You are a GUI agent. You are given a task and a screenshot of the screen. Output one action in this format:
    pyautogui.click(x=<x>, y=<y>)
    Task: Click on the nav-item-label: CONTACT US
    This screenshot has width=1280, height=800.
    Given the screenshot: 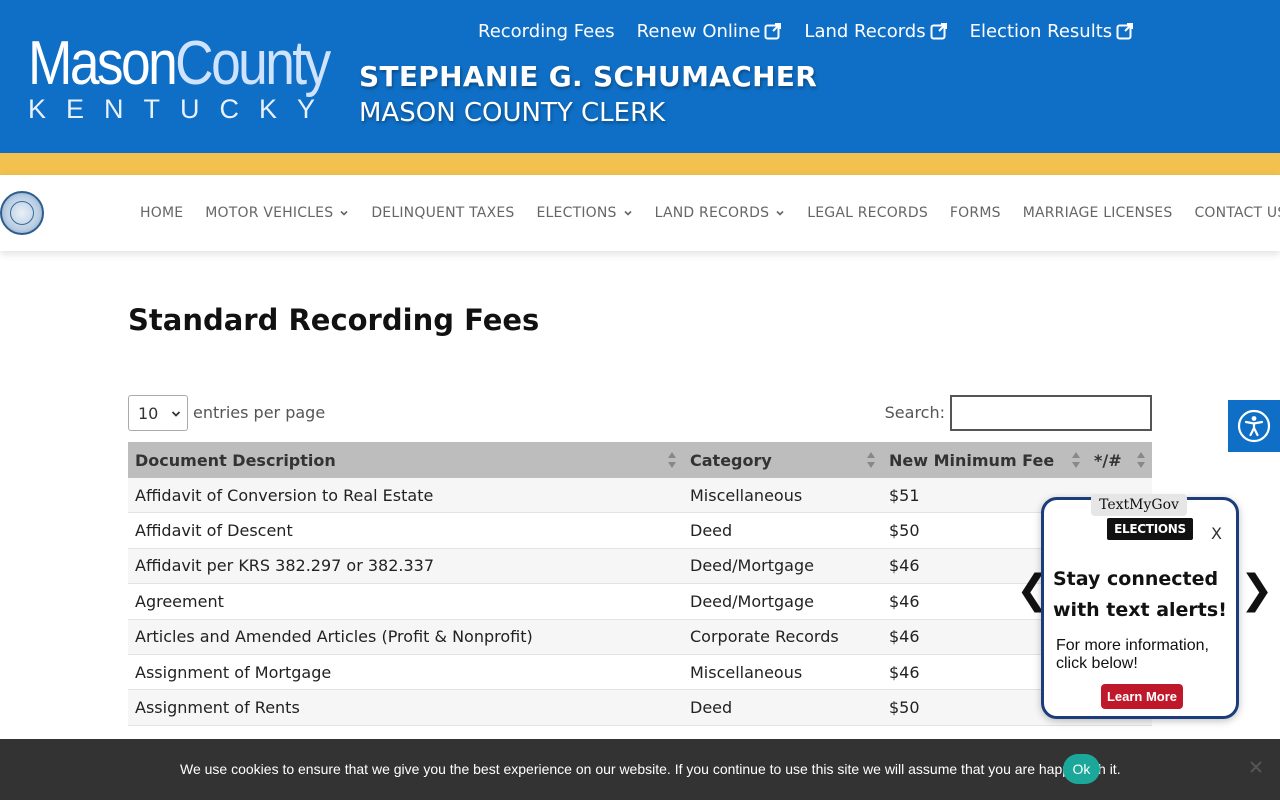 What is the action you would take?
    pyautogui.click(x=1237, y=213)
    